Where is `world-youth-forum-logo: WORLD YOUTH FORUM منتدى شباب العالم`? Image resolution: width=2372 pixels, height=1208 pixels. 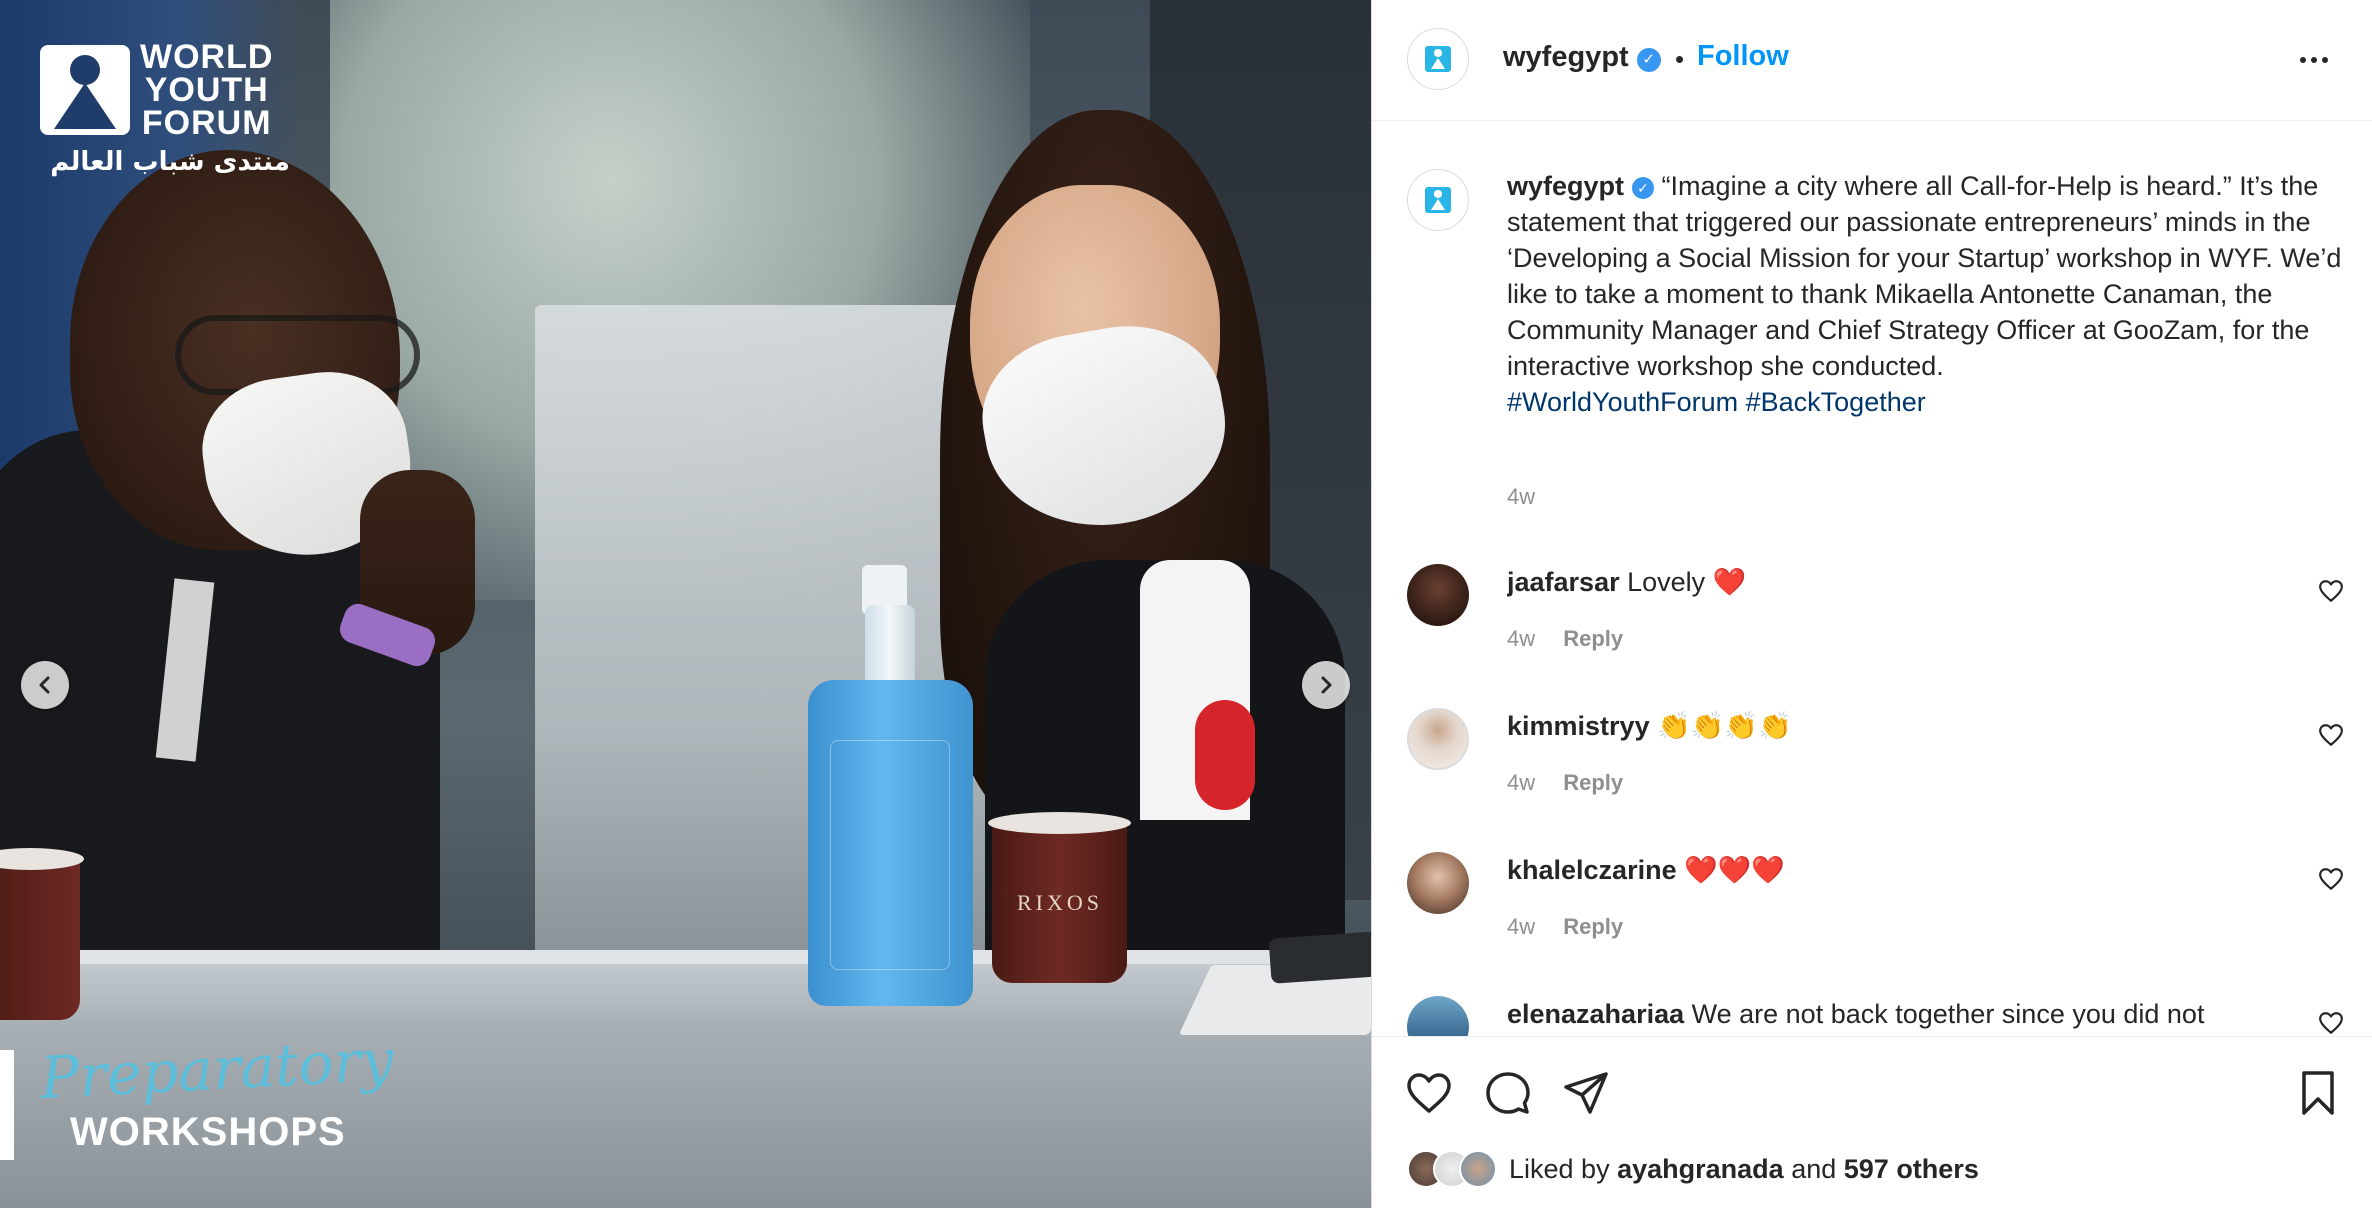 world-youth-forum-logo: WORLD YOUTH FORUM منتدى شباب العالم is located at coordinates (175, 112).